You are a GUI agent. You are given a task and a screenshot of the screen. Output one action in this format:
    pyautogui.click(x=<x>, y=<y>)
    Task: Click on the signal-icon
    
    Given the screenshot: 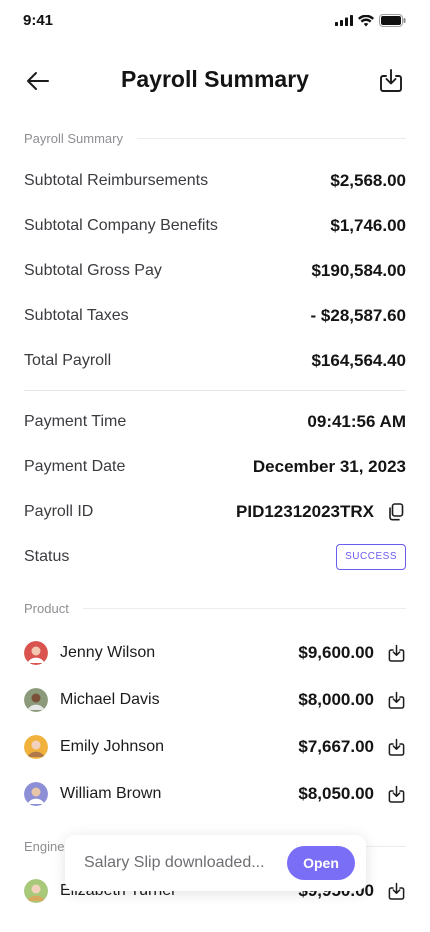 What is the action you would take?
    pyautogui.click(x=344, y=20)
    